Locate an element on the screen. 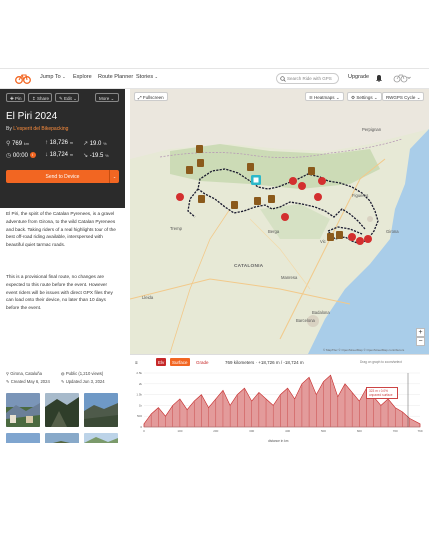  updated-meta: ✎ Updated Jun 3, 2024 is located at coordinates (83, 381).